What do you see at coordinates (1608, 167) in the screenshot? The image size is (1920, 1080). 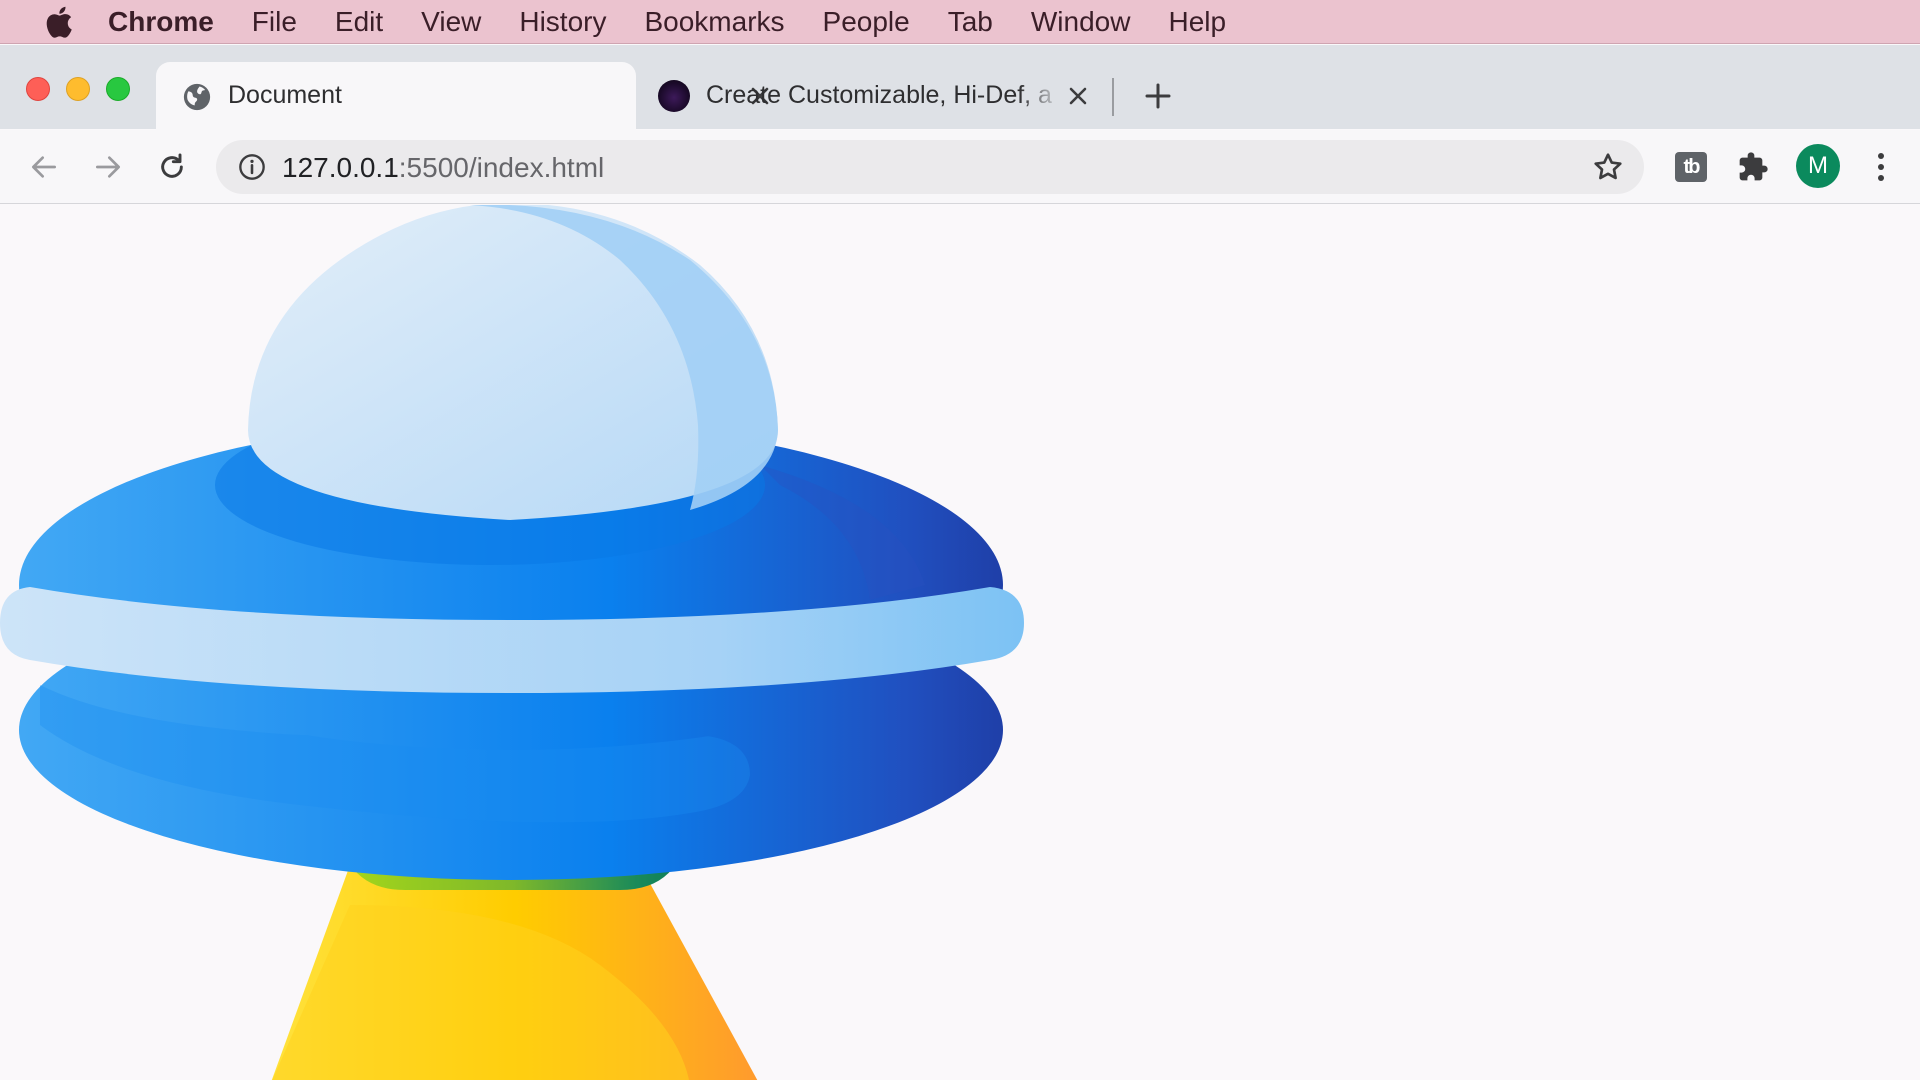 I see `bookmark-star-icon` at bounding box center [1608, 167].